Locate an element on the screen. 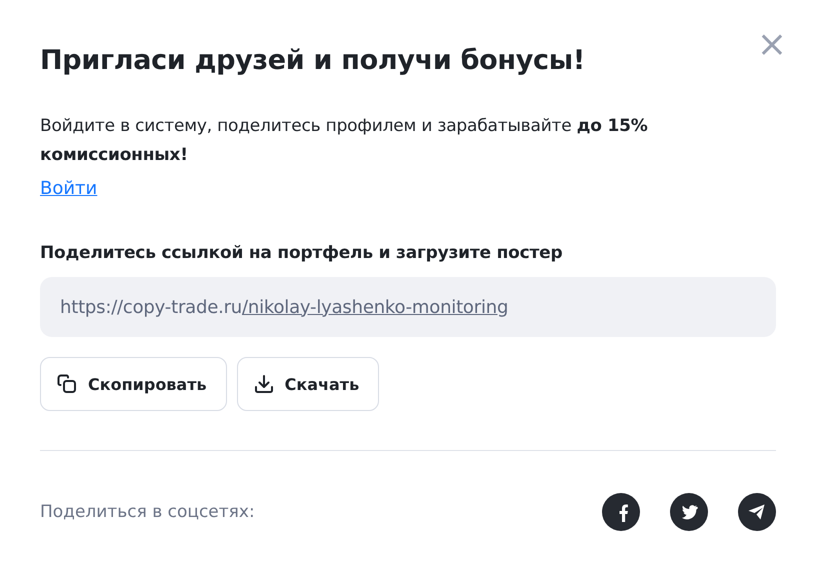 The height and width of the screenshot is (575, 816). copy-icon is located at coordinates (67, 384).